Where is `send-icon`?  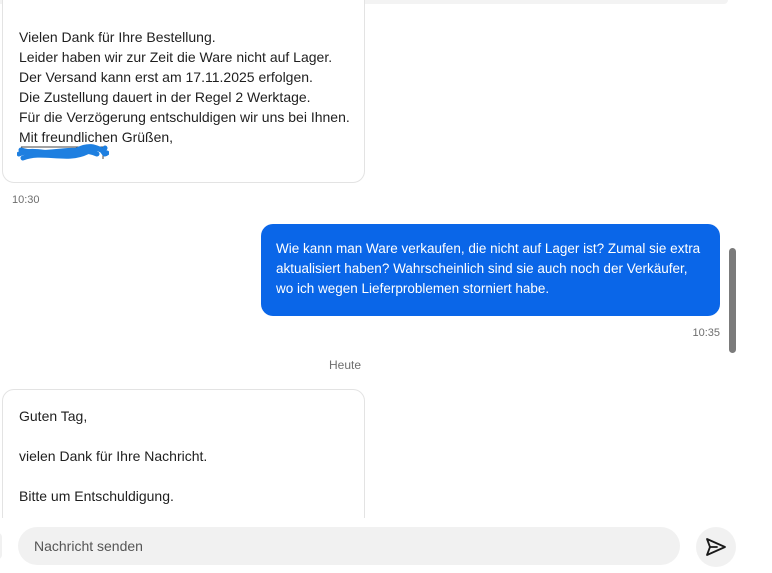
send-icon is located at coordinates (716, 547).